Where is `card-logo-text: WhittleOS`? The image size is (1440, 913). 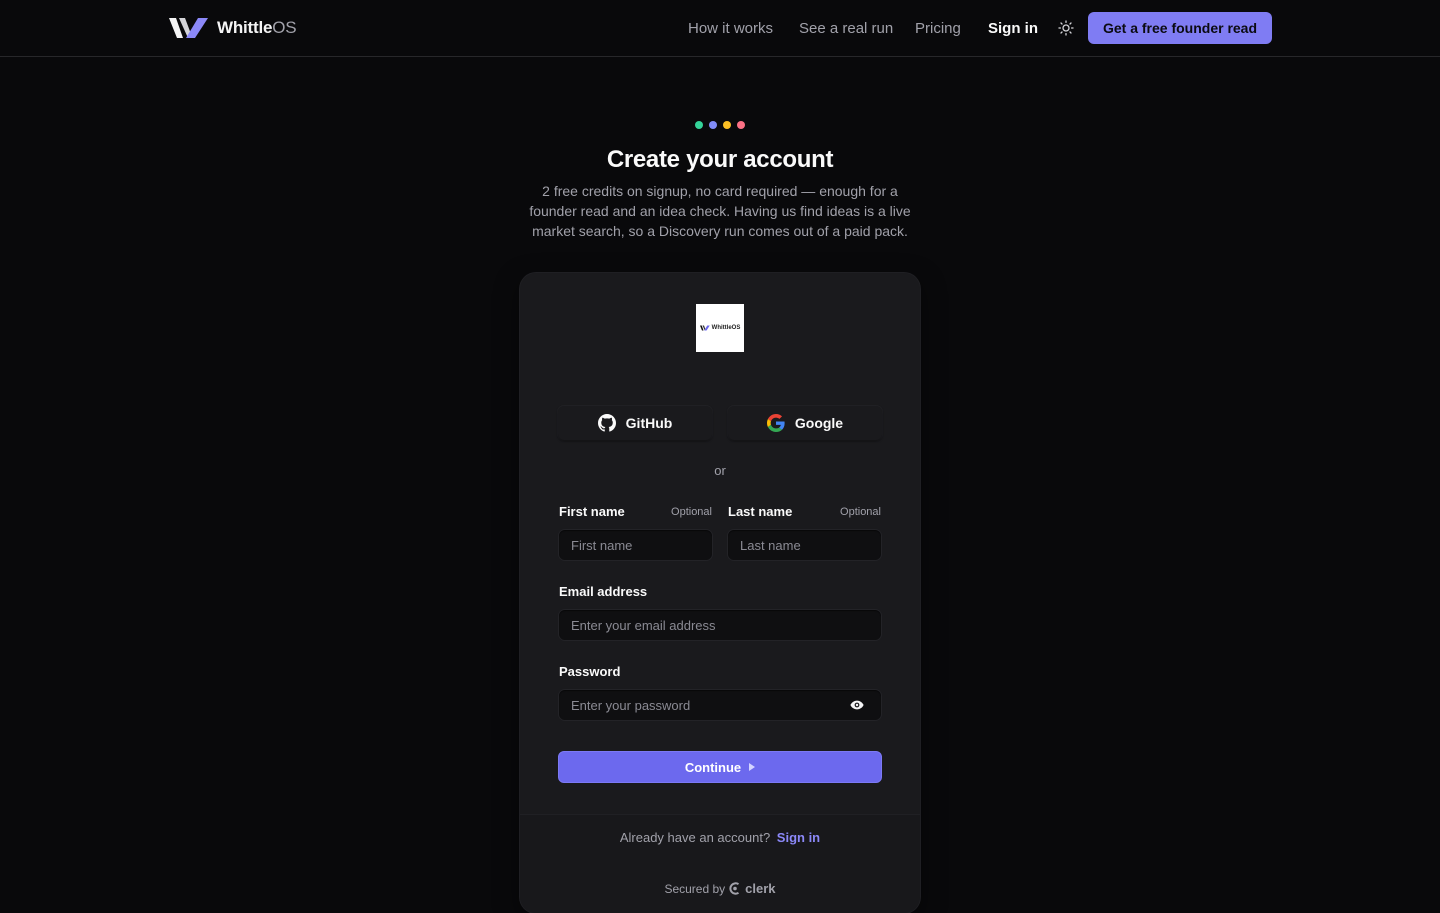
card-logo-text: WhittleOS is located at coordinates (726, 328).